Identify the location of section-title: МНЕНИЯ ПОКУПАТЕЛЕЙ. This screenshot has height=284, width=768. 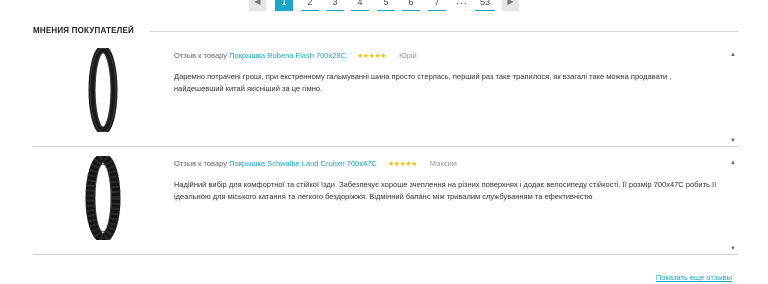
(83, 30).